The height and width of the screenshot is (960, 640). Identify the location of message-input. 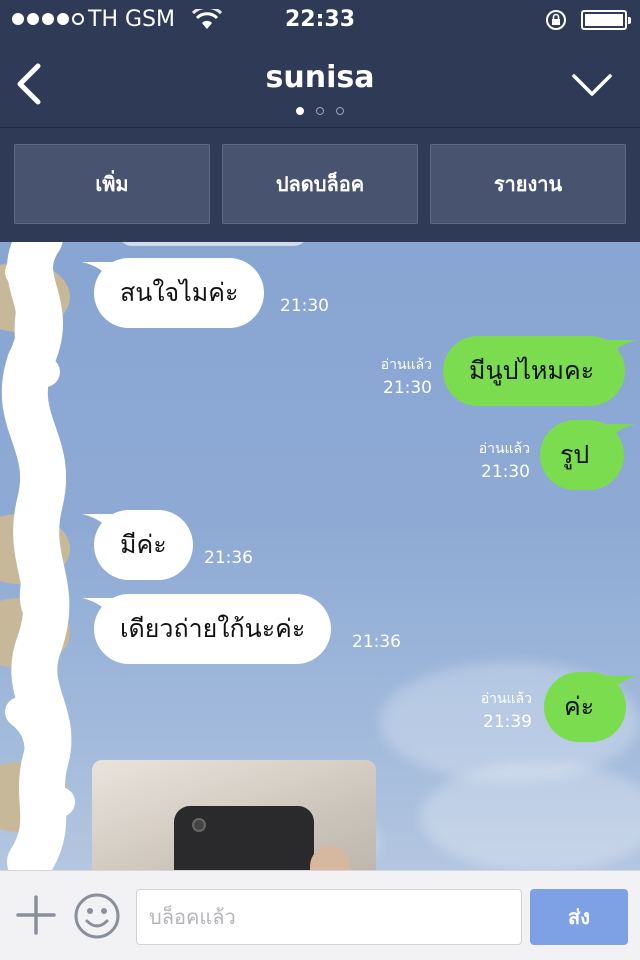
(329, 917).